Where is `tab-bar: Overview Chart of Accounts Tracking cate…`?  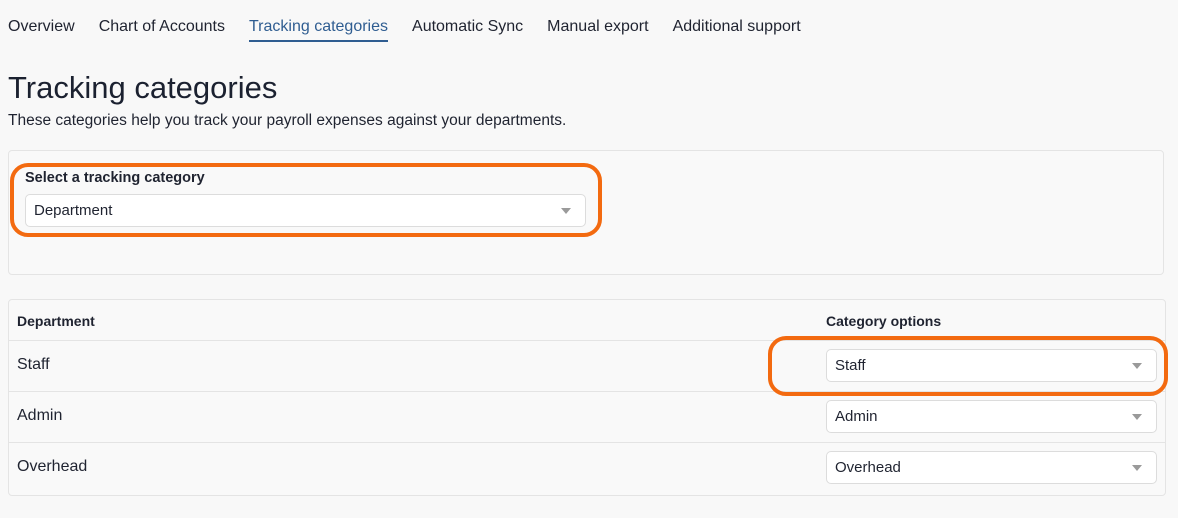
tab-bar: Overview Chart of Accounts Tracking cate… is located at coordinates (416, 30).